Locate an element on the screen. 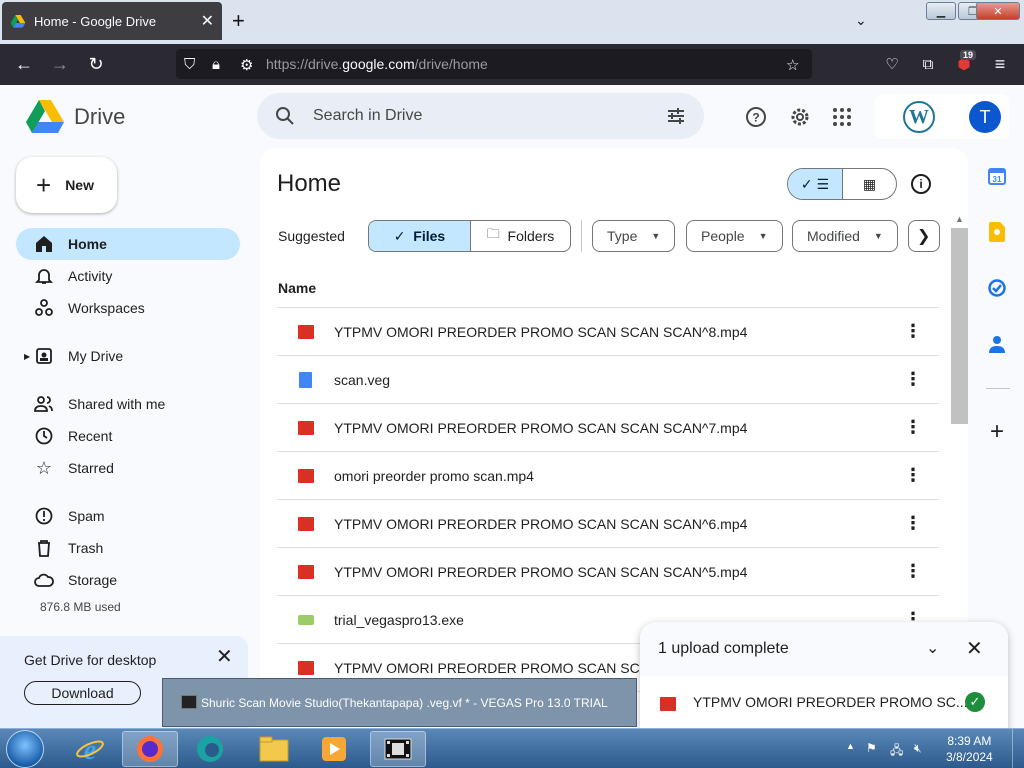 The height and width of the screenshot is (768, 1024). pocket-icon: ♡ is located at coordinates (892, 64).